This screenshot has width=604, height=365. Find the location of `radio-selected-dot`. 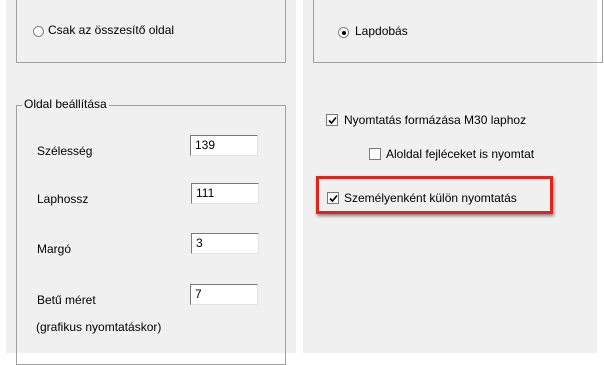

radio-selected-dot is located at coordinates (344, 33).